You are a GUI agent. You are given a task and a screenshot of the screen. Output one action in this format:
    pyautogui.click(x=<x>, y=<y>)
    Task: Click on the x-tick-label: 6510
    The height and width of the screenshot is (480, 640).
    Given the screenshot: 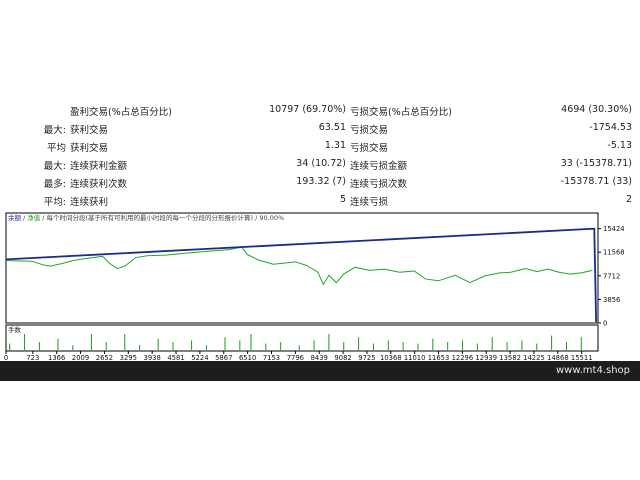 What is the action you would take?
    pyautogui.click(x=247, y=357)
    